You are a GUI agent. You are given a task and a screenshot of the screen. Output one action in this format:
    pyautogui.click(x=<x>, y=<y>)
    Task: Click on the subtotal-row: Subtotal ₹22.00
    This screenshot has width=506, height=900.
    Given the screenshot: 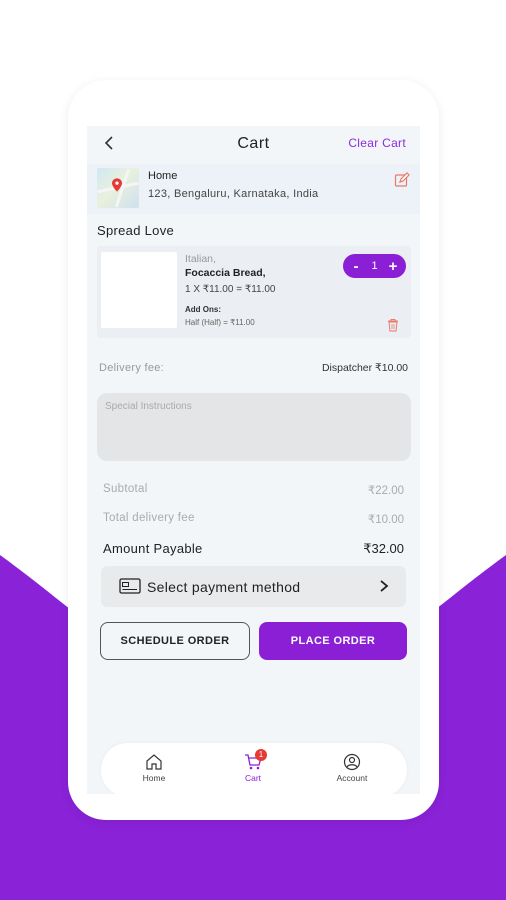 What is the action you would take?
    pyautogui.click(x=253, y=492)
    